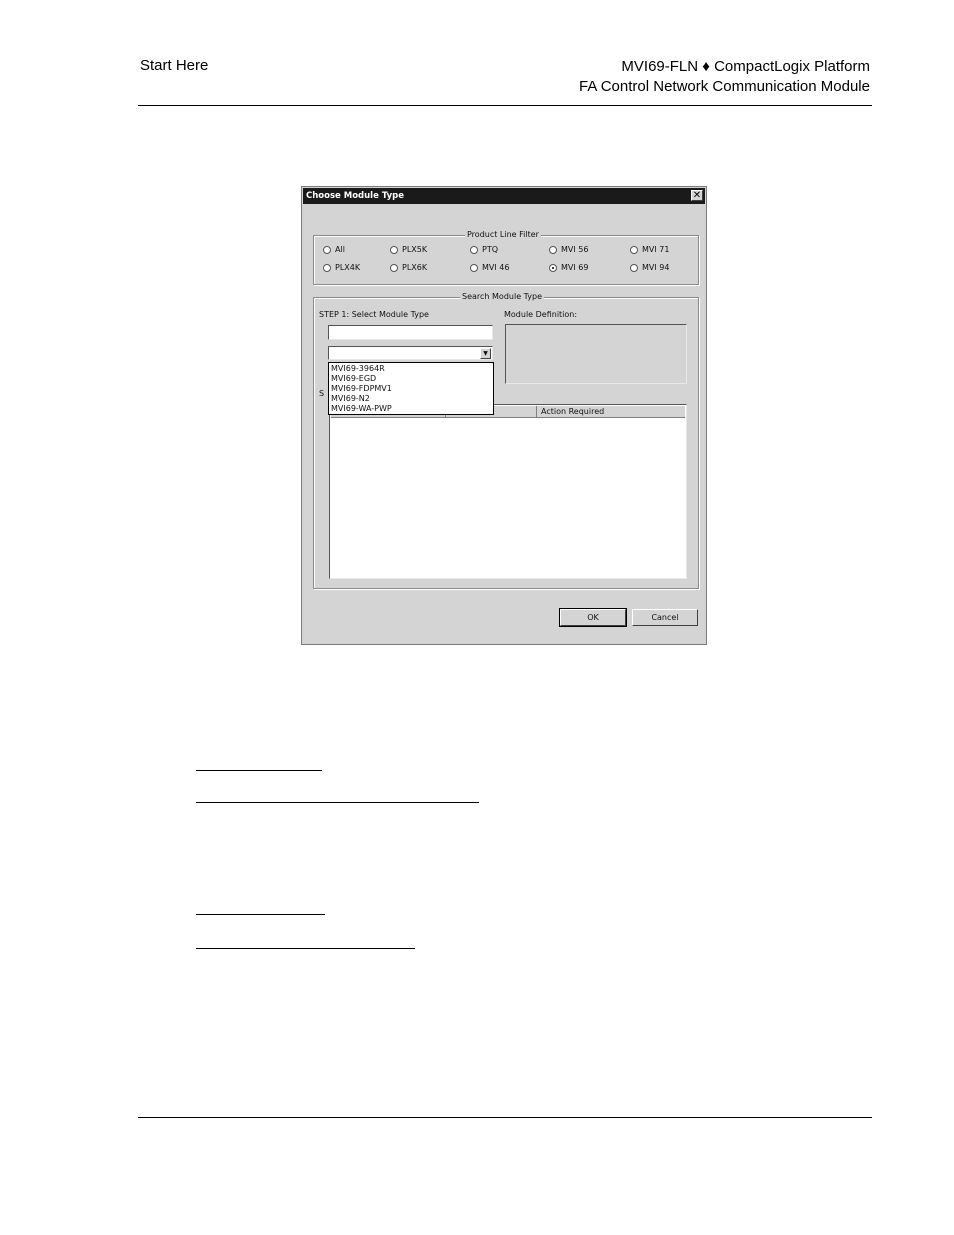 Image resolution: width=954 pixels, height=1235 pixels. I want to click on radio-label: PLX6K, so click(415, 267).